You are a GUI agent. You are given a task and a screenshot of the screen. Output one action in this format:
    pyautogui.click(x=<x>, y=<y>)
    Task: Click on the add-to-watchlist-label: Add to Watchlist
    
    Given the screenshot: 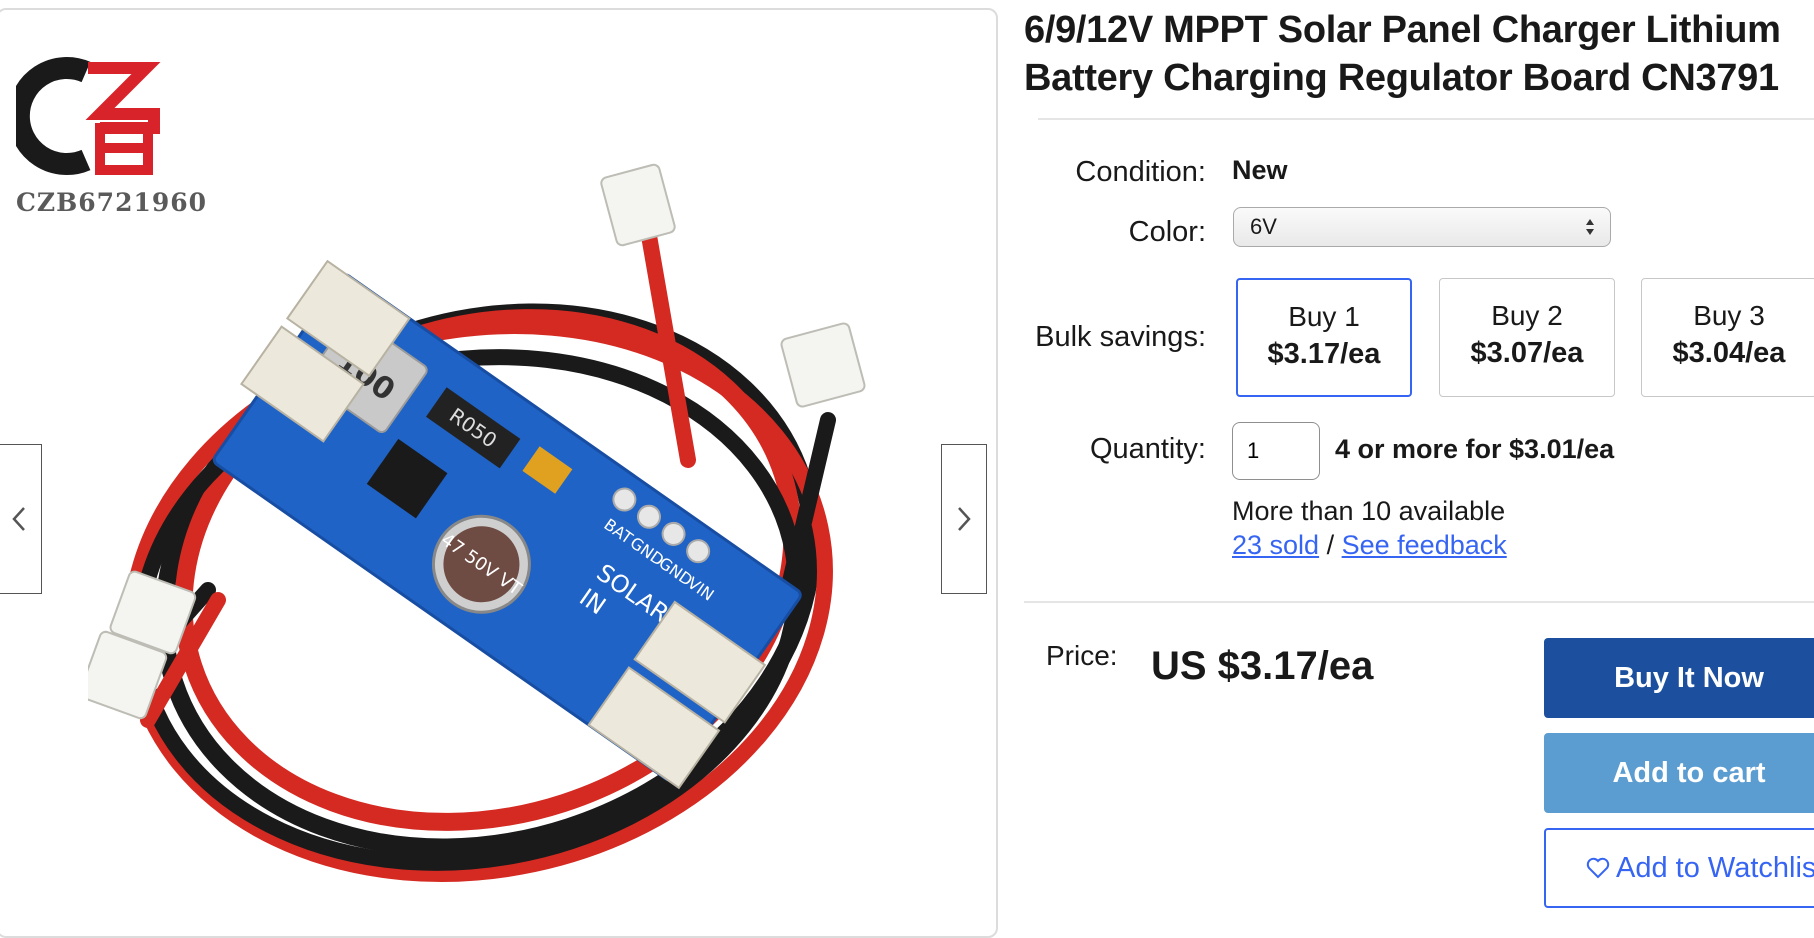 What is the action you would take?
    pyautogui.click(x=1715, y=867)
    